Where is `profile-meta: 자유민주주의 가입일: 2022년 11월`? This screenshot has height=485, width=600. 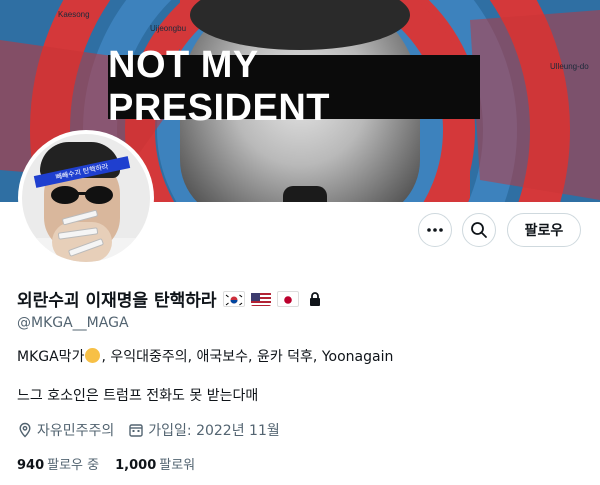
profile-meta: 자유민주주의 가입일: 2022년 11월 is located at coordinates (155, 430).